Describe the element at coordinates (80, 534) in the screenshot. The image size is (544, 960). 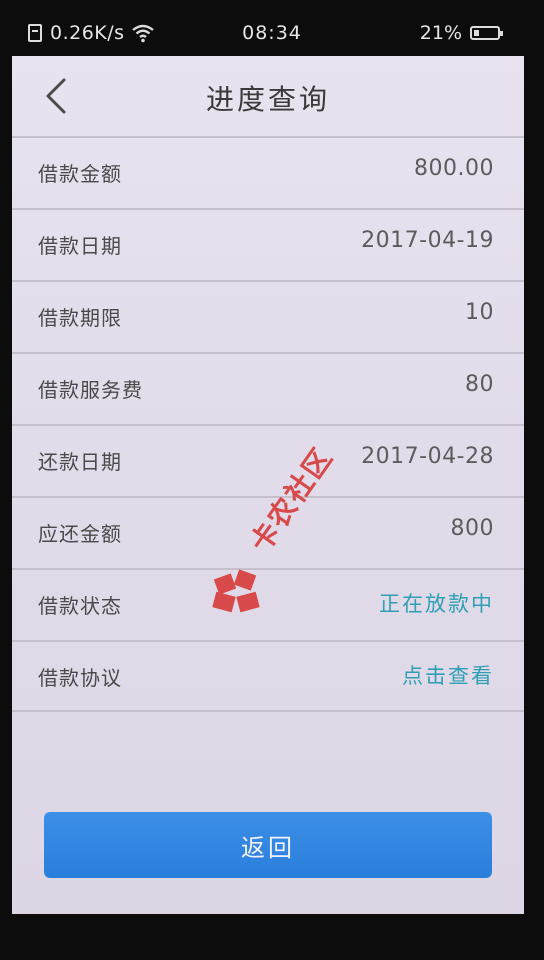
I see `row-label: 应还金额` at that location.